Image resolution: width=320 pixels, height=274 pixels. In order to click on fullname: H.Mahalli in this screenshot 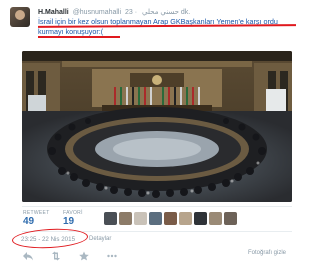, I will do `click(53, 12)`.